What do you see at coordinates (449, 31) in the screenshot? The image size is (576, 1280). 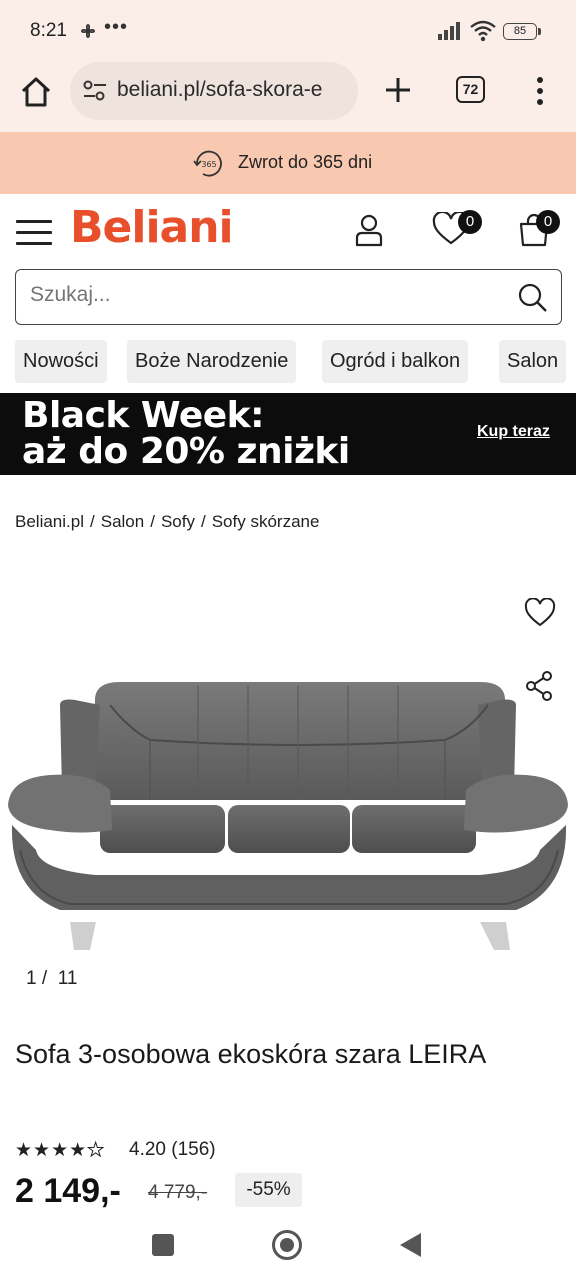 I see `signal-icon` at bounding box center [449, 31].